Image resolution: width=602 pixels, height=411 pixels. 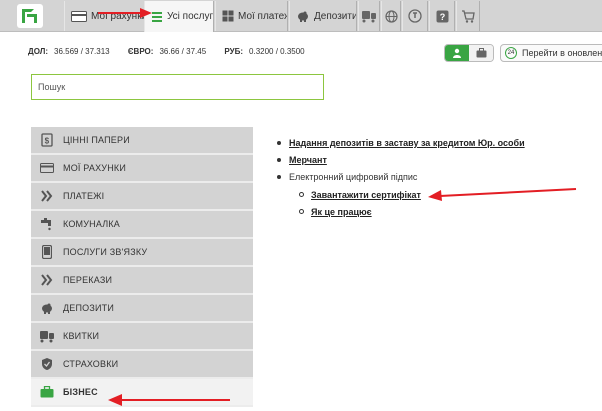 I want to click on menu-item-payments: ПЛАТЕЖІ, so click(x=142, y=197).